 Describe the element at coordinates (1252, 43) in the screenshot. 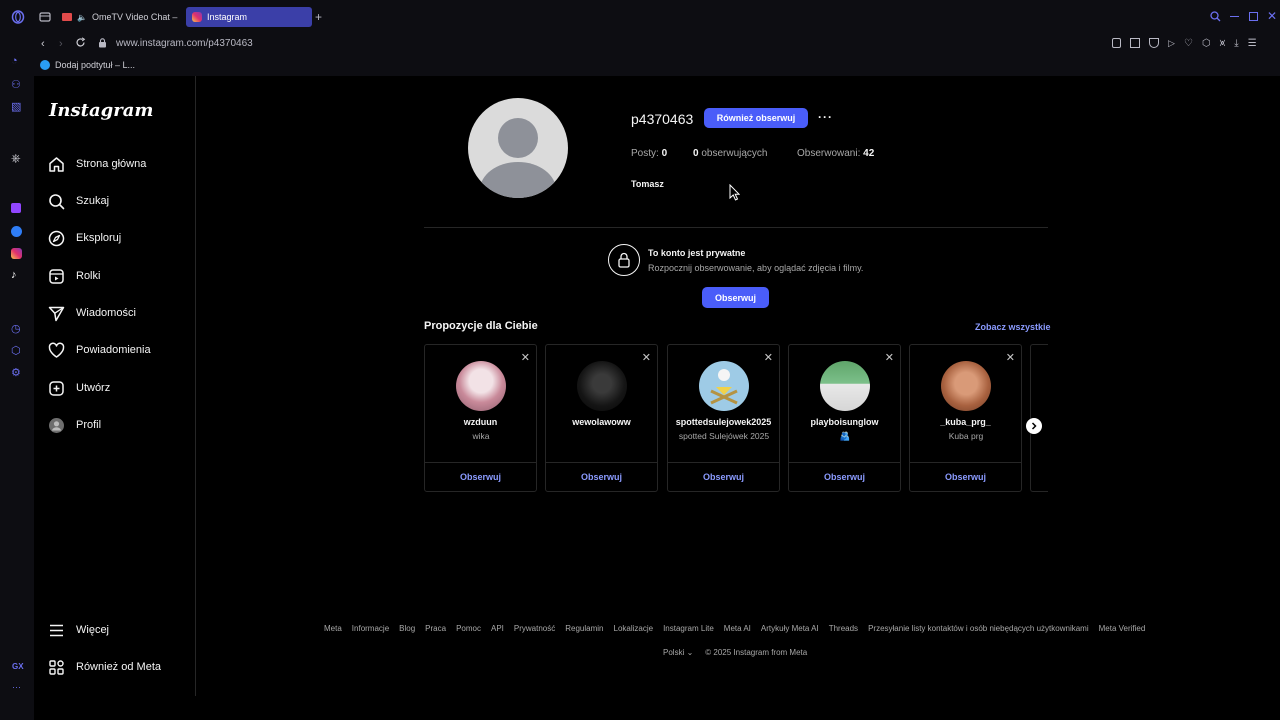

I see `menu-icon: ☰` at that location.